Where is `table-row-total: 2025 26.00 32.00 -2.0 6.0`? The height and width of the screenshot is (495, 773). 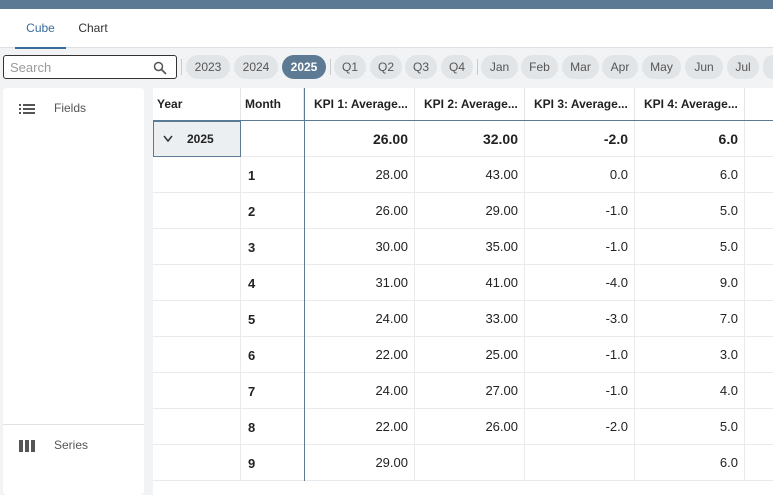
table-row-total: 2025 26.00 32.00 -2.0 6.0 is located at coordinates (463, 139).